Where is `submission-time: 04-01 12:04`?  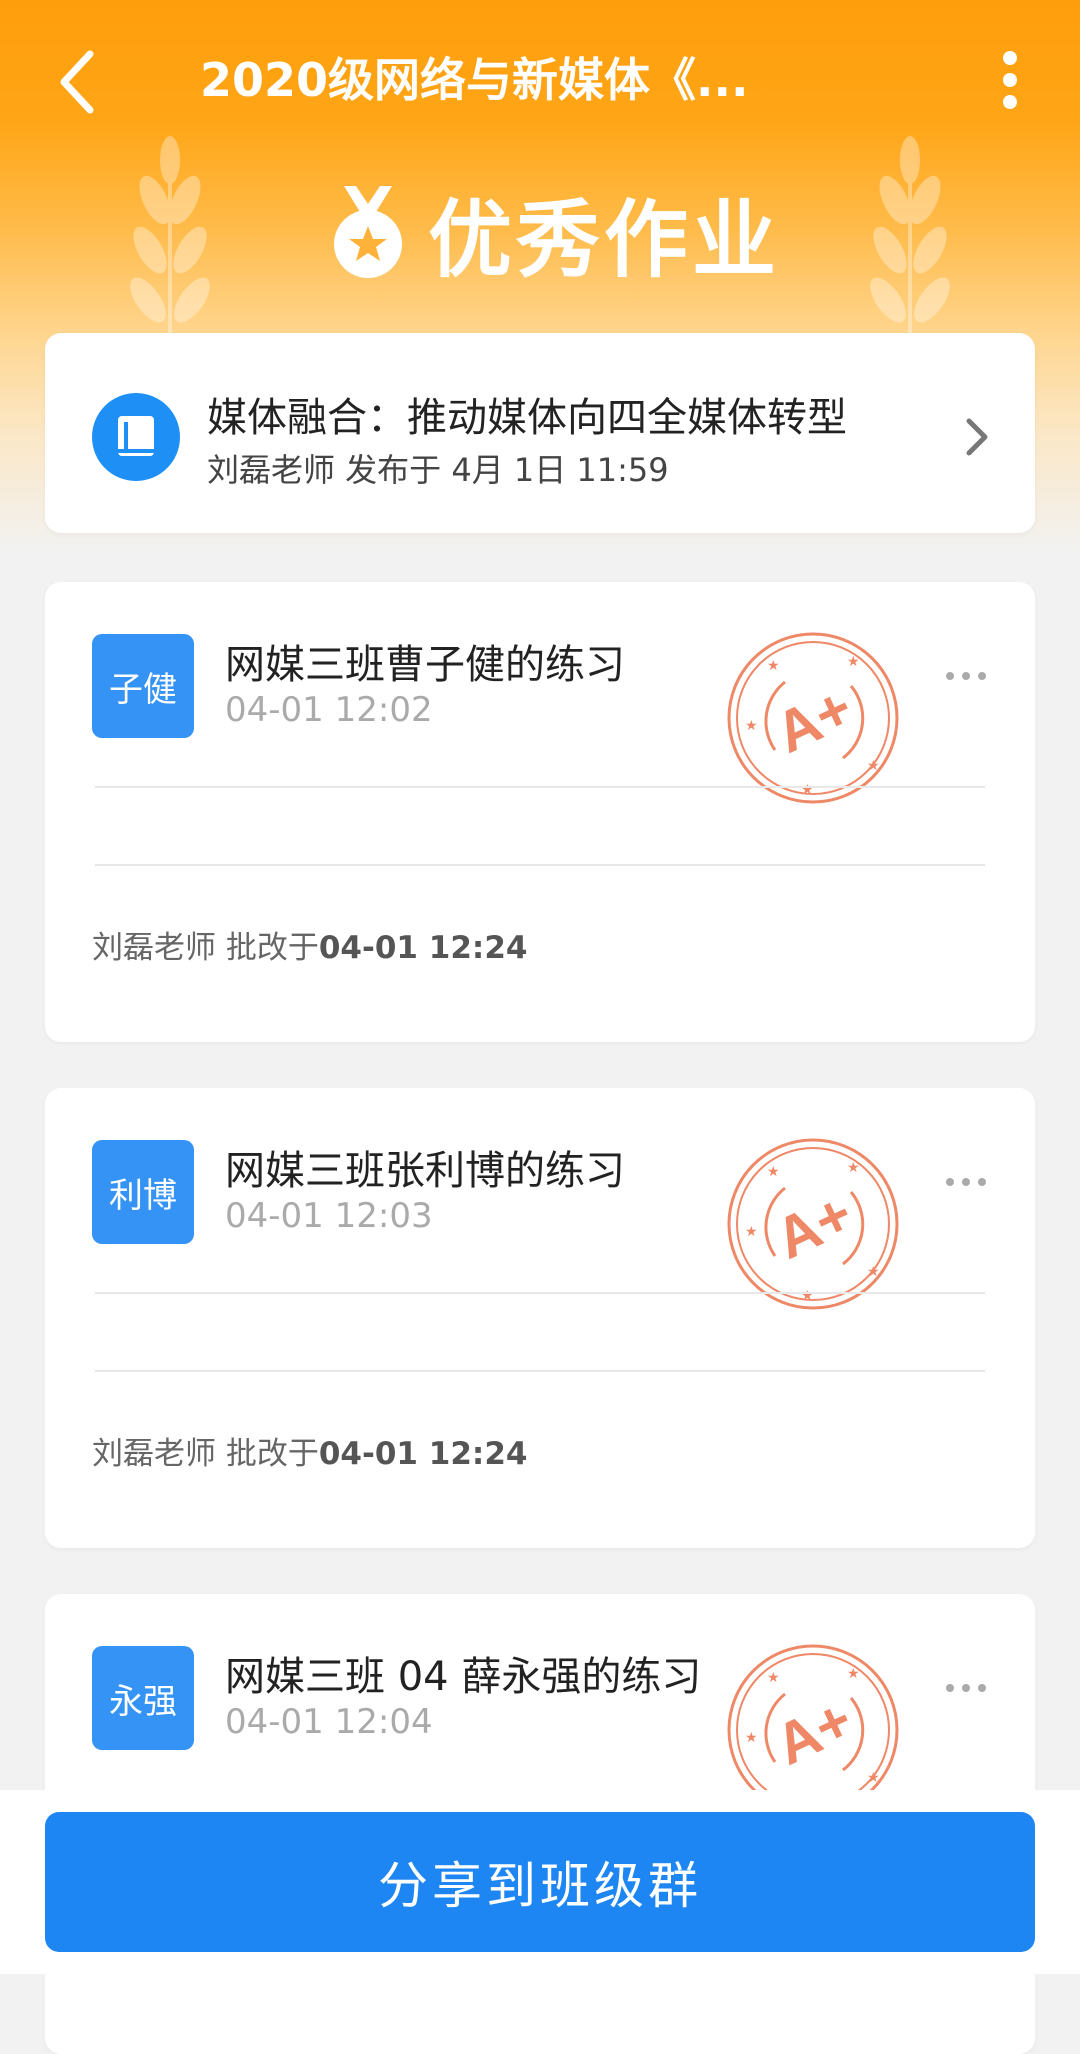 submission-time: 04-01 12:04 is located at coordinates (329, 1722).